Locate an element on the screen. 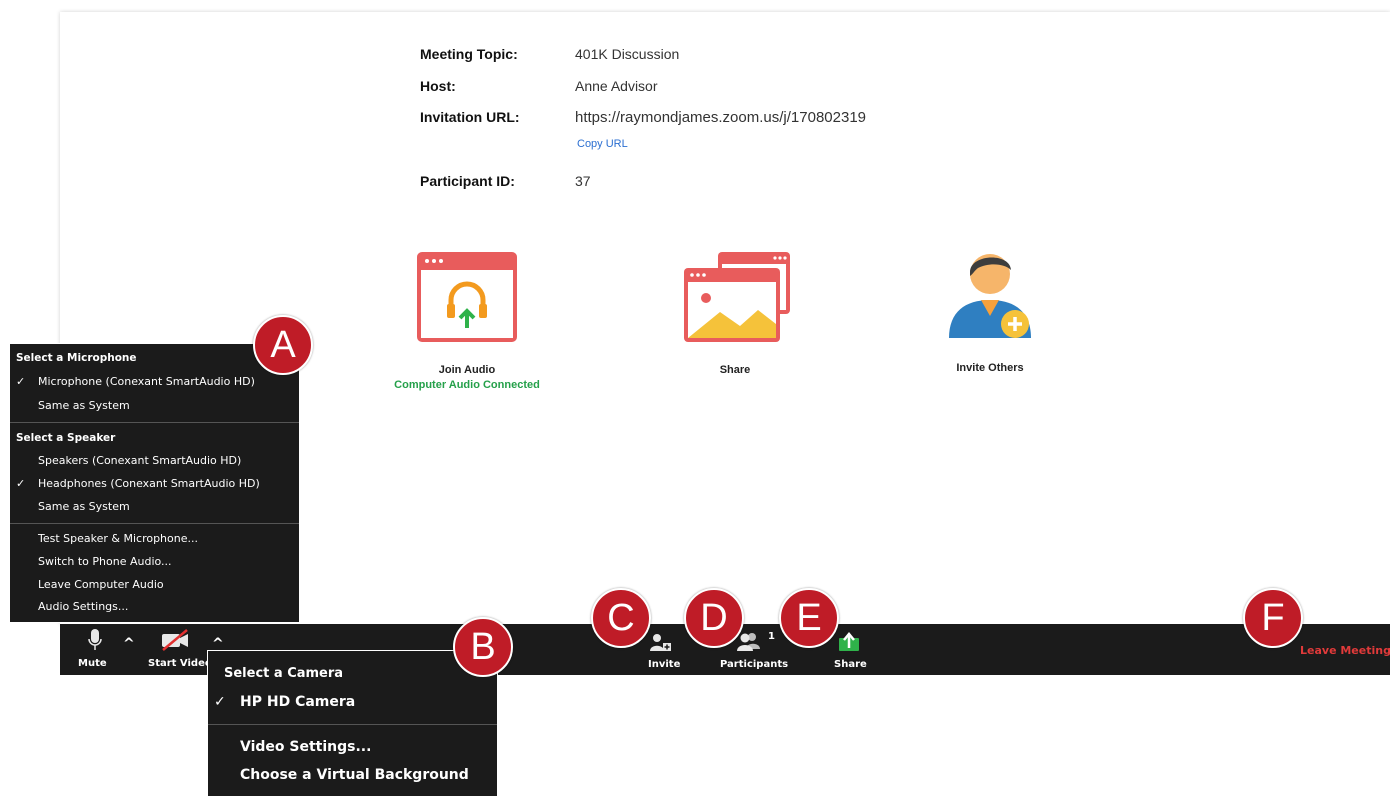  share-label: Share is located at coordinates (735, 370).